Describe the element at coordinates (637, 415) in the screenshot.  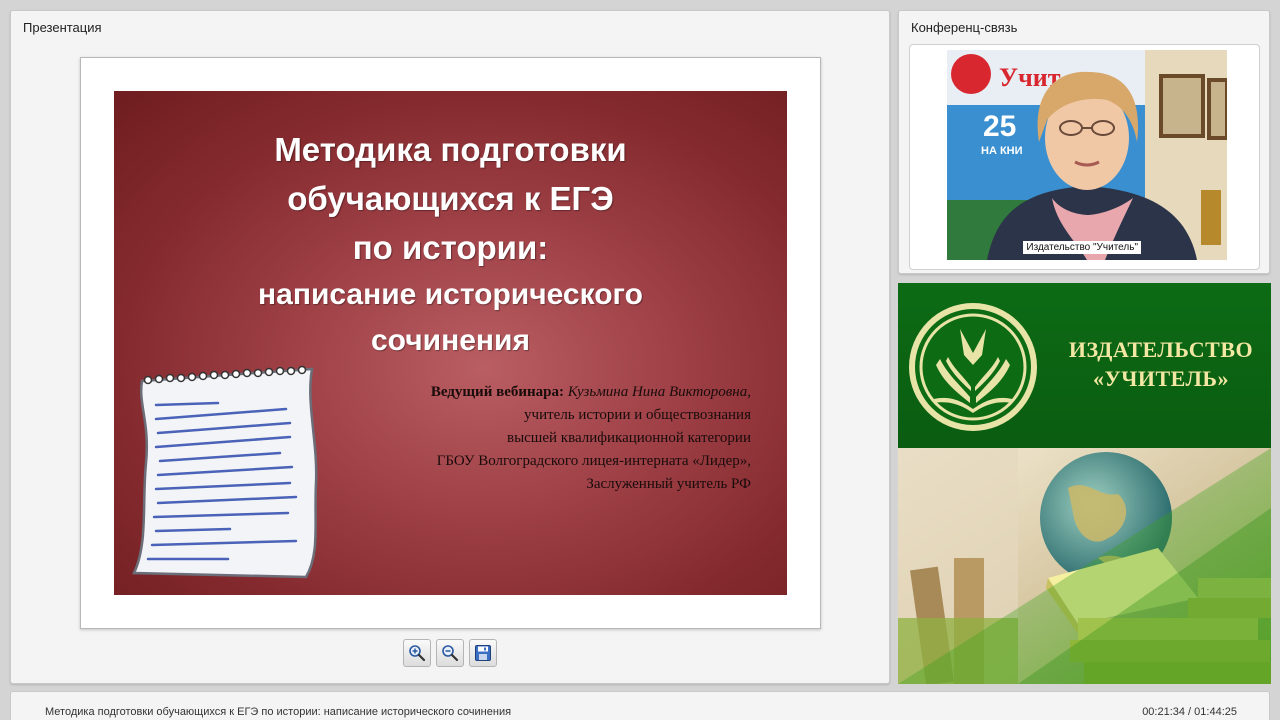
I see `slide-host-detail: учитель истории и обществознания` at that location.